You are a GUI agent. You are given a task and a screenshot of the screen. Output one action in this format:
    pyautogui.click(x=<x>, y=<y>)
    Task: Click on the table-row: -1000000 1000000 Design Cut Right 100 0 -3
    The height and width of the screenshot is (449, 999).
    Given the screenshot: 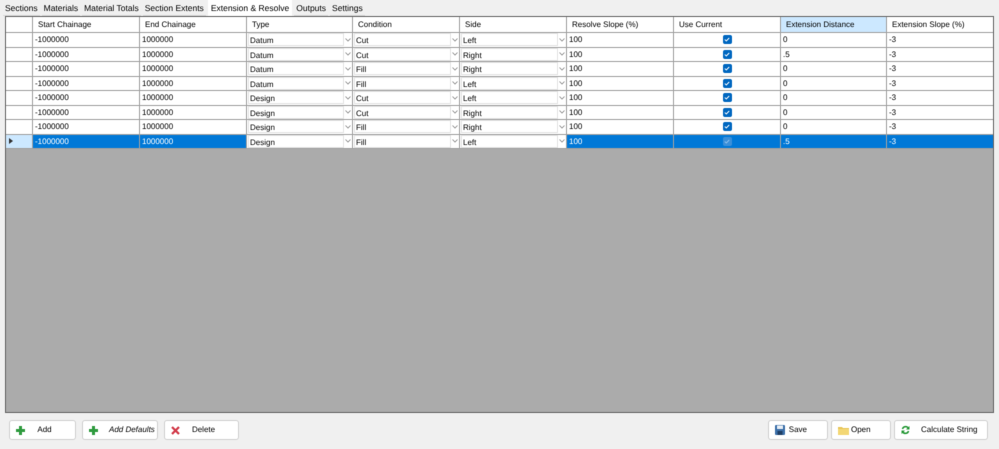 What is the action you would take?
    pyautogui.click(x=499, y=113)
    